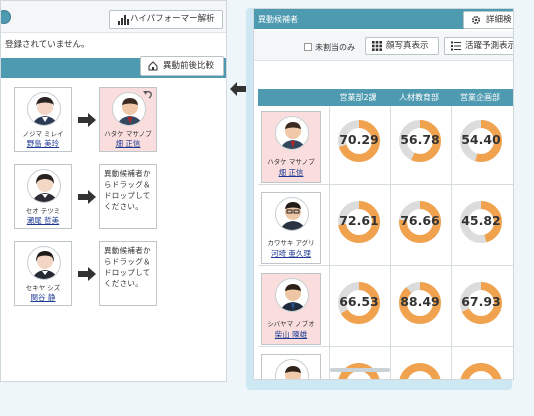  I want to click on candidate-toolbar: 未割当のみ 顔写真表示 活躍予測表示, so click(384, 46).